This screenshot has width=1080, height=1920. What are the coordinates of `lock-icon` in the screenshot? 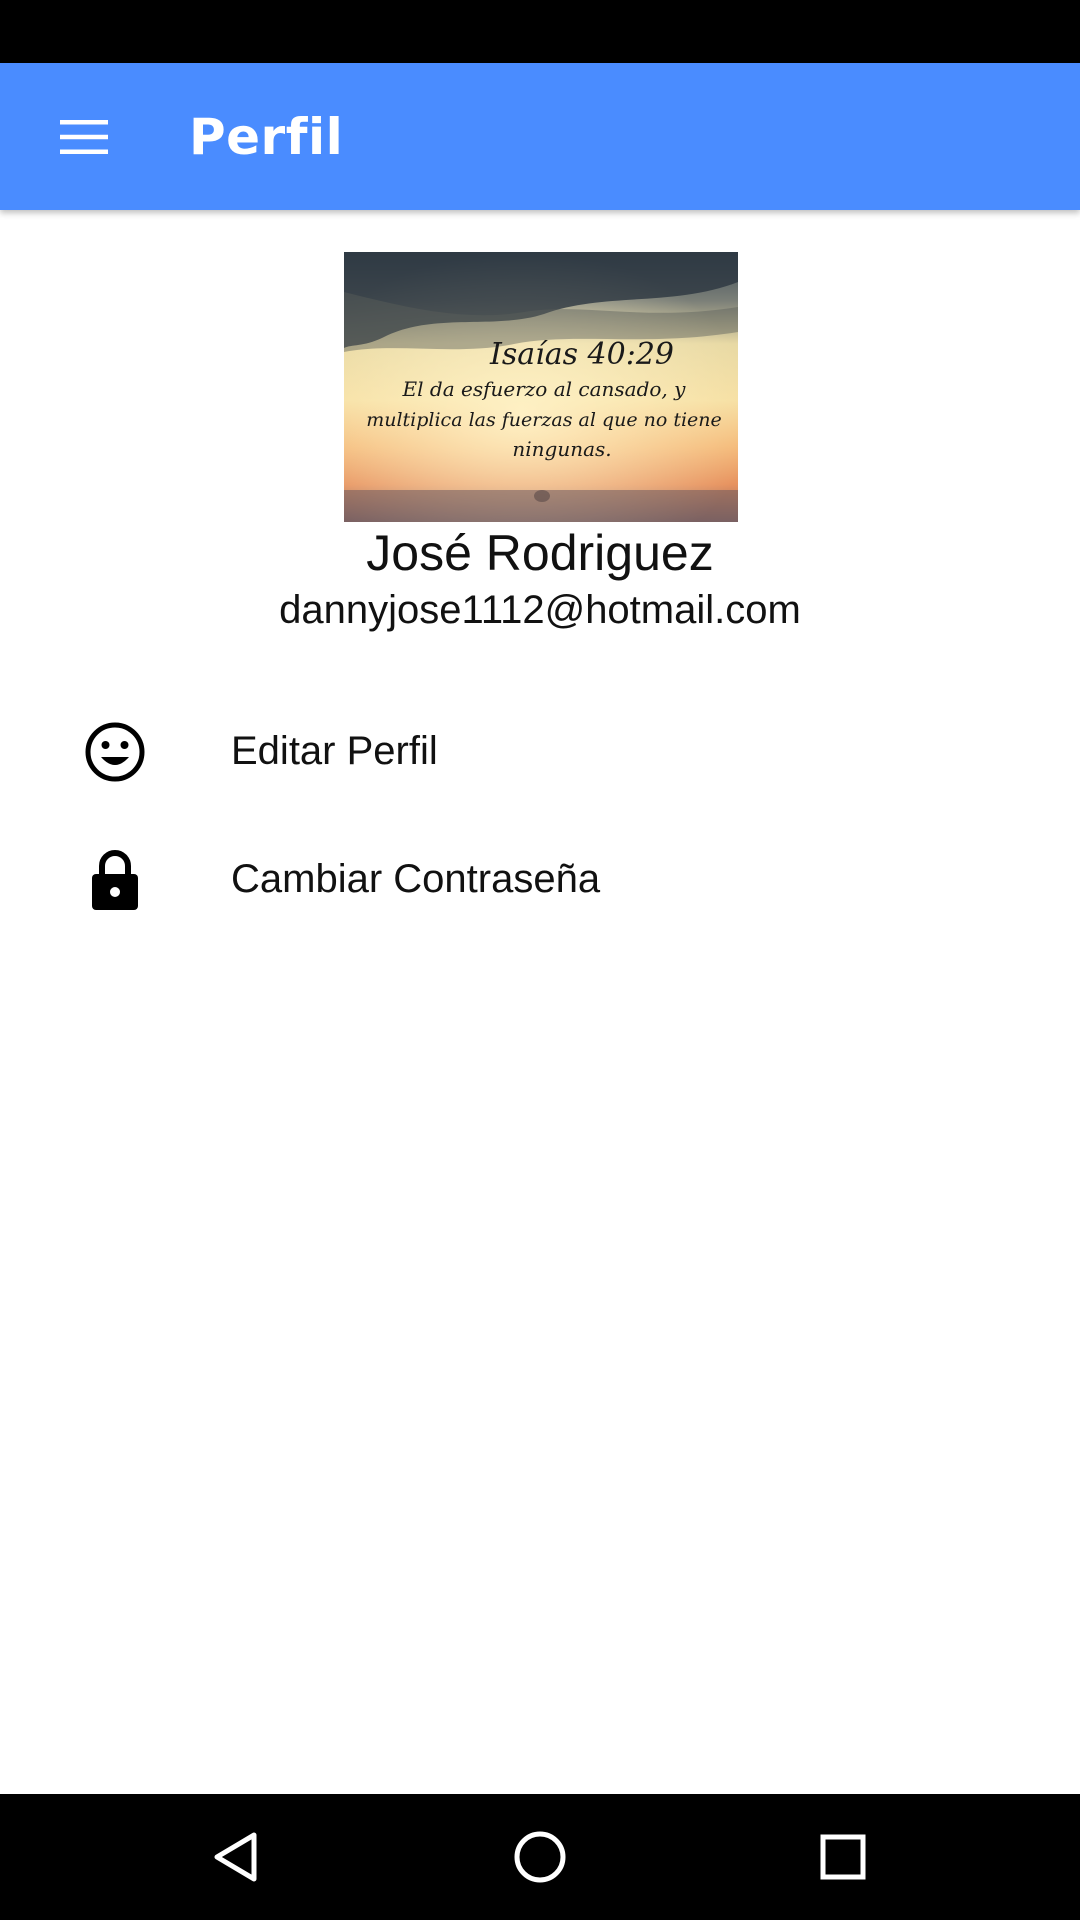 It's located at (115, 880).